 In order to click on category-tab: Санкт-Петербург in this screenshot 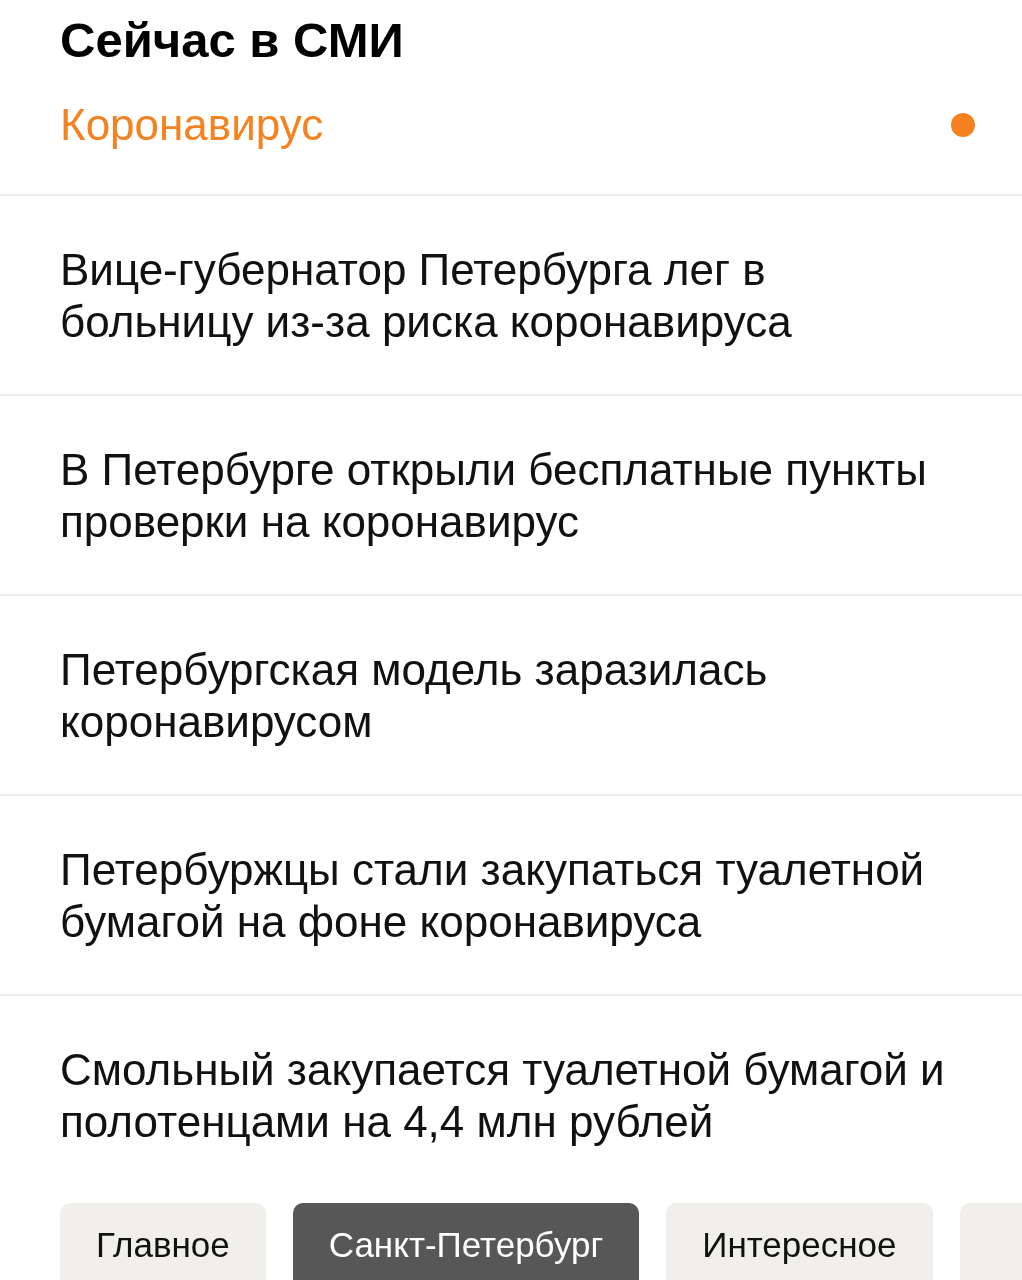, I will do `click(466, 1241)`.